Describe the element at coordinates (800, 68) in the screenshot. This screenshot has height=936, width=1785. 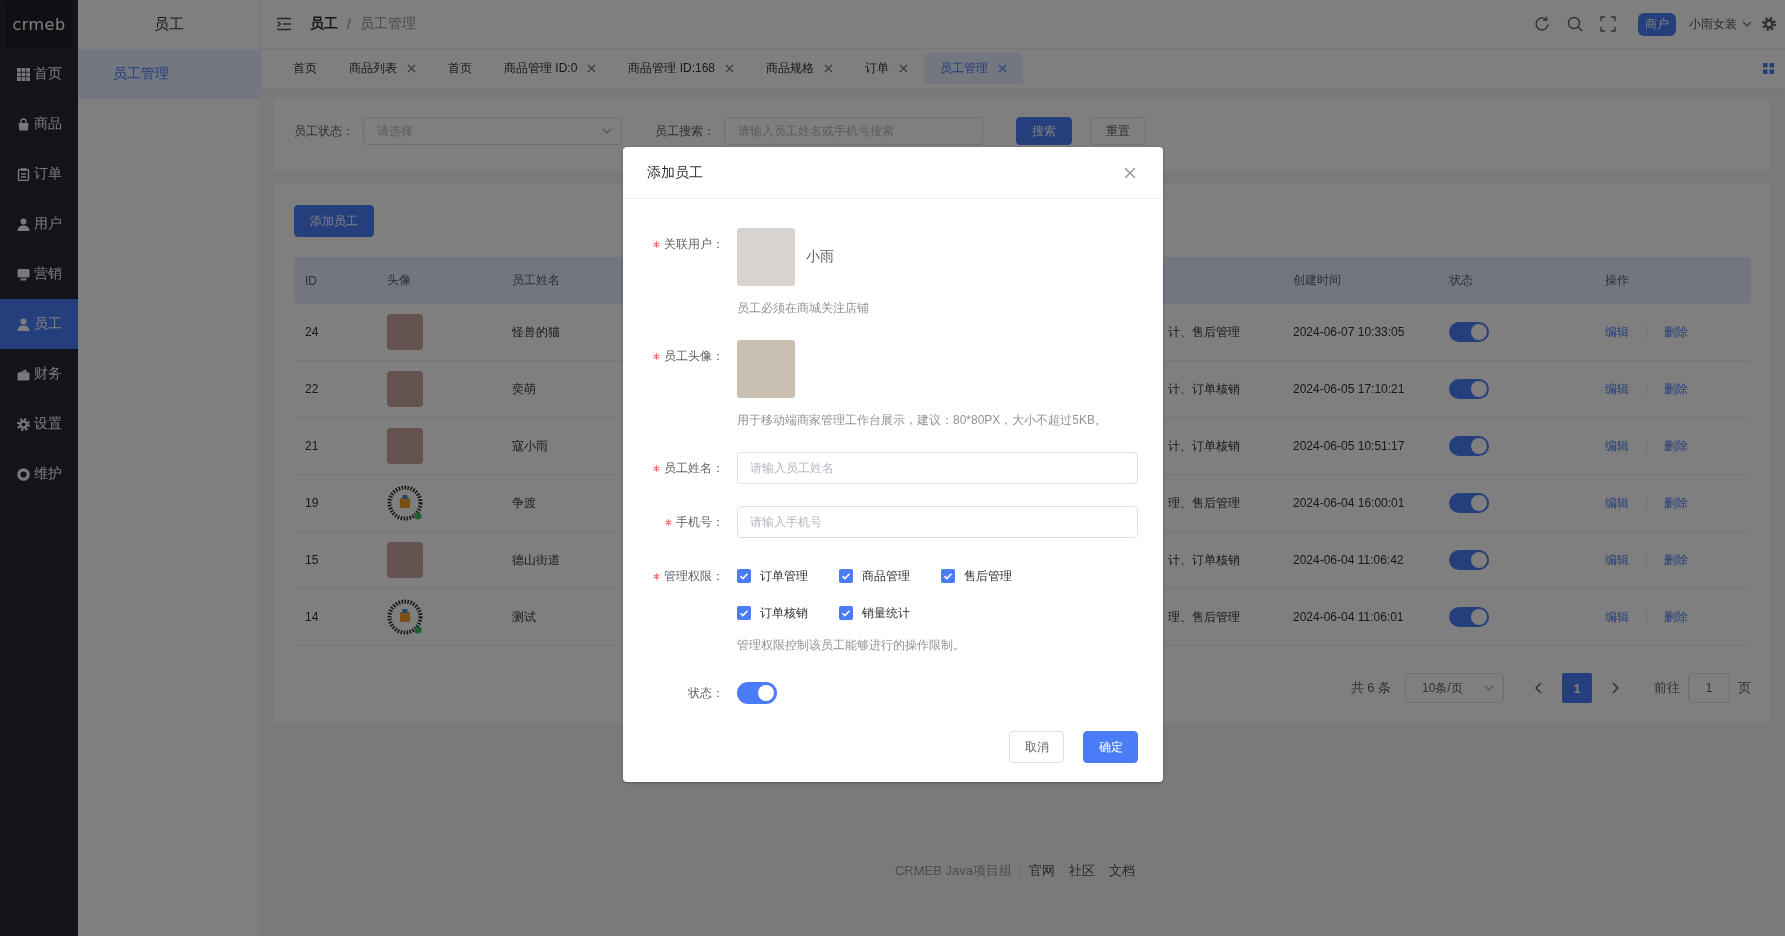
I see `page-tab: 商品规格` at that location.